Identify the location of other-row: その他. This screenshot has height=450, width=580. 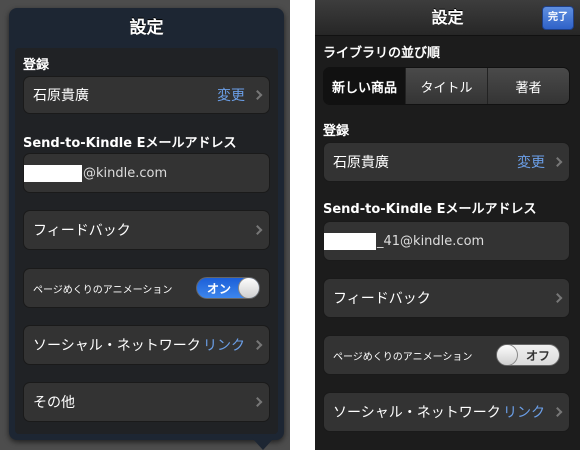
(146, 402).